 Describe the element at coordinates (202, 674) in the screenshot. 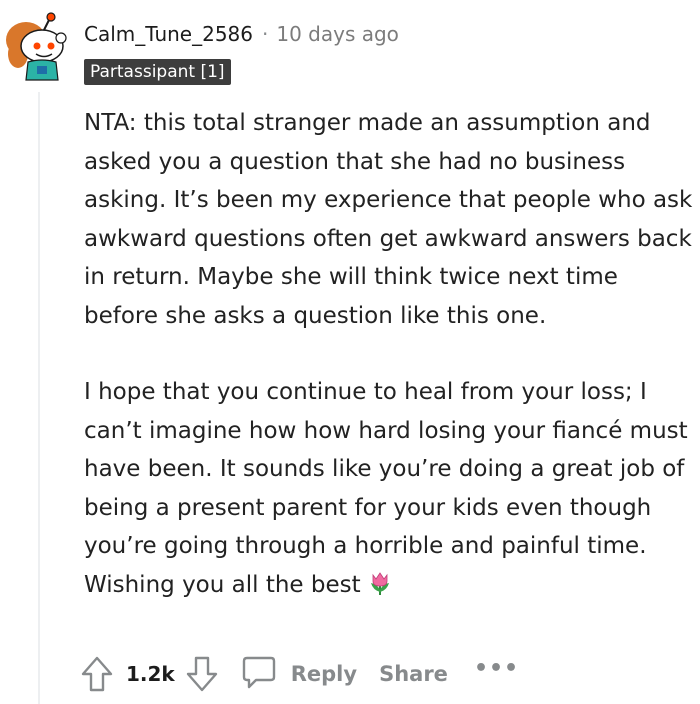

I see `downvote-arrow-icon` at that location.